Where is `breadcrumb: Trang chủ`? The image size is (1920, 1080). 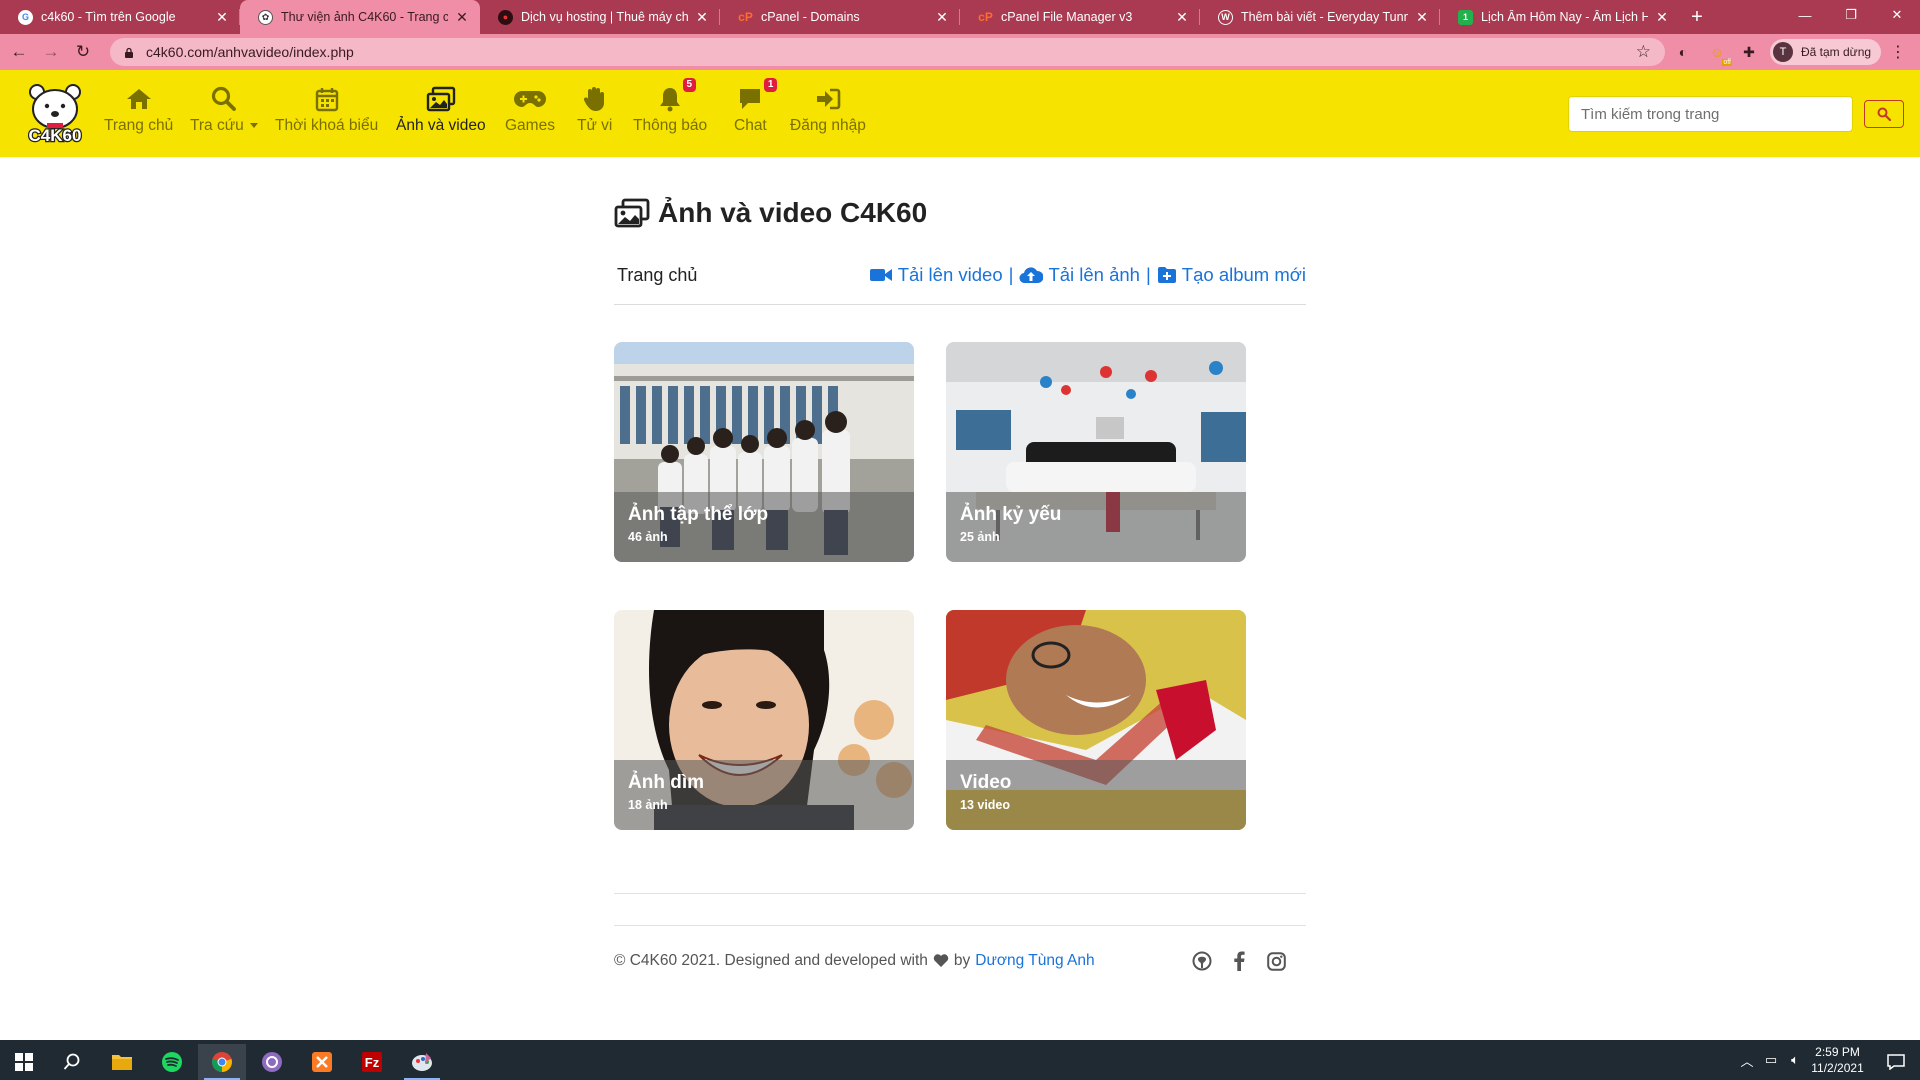 breadcrumb: Trang chủ is located at coordinates (657, 275).